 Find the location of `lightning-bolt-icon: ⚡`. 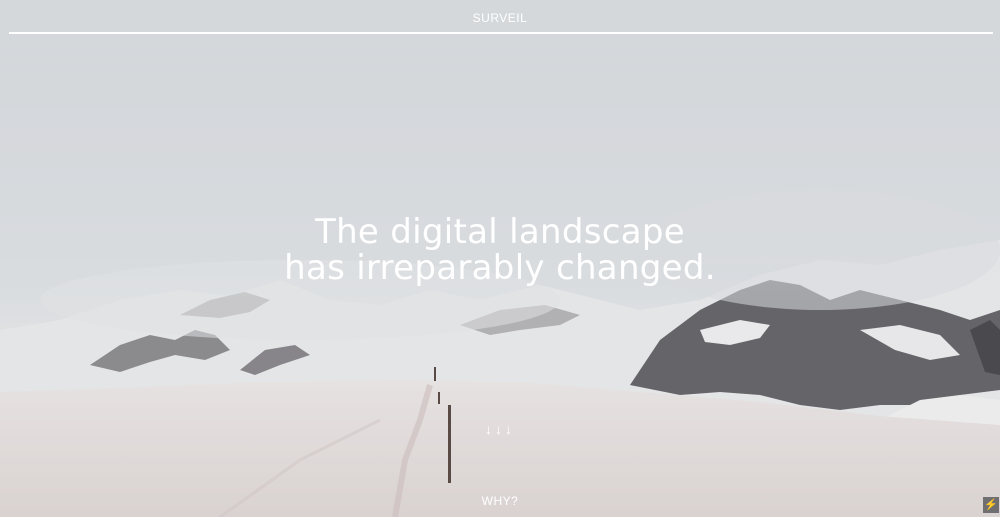

lightning-bolt-icon: ⚡ is located at coordinates (991, 505).